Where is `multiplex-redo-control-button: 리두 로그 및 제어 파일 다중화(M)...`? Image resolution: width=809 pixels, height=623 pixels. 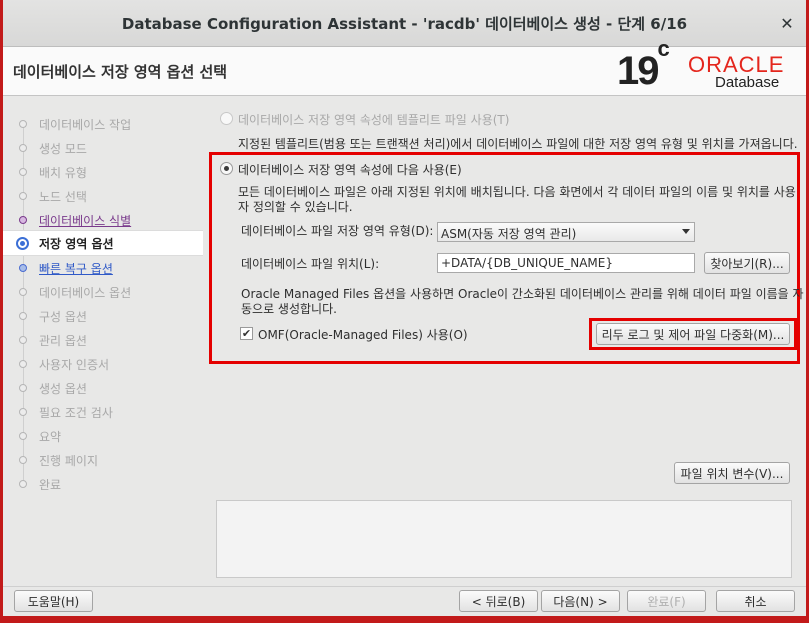 multiplex-redo-control-button: 리두 로그 및 제어 파일 다중화(M)... is located at coordinates (693, 334).